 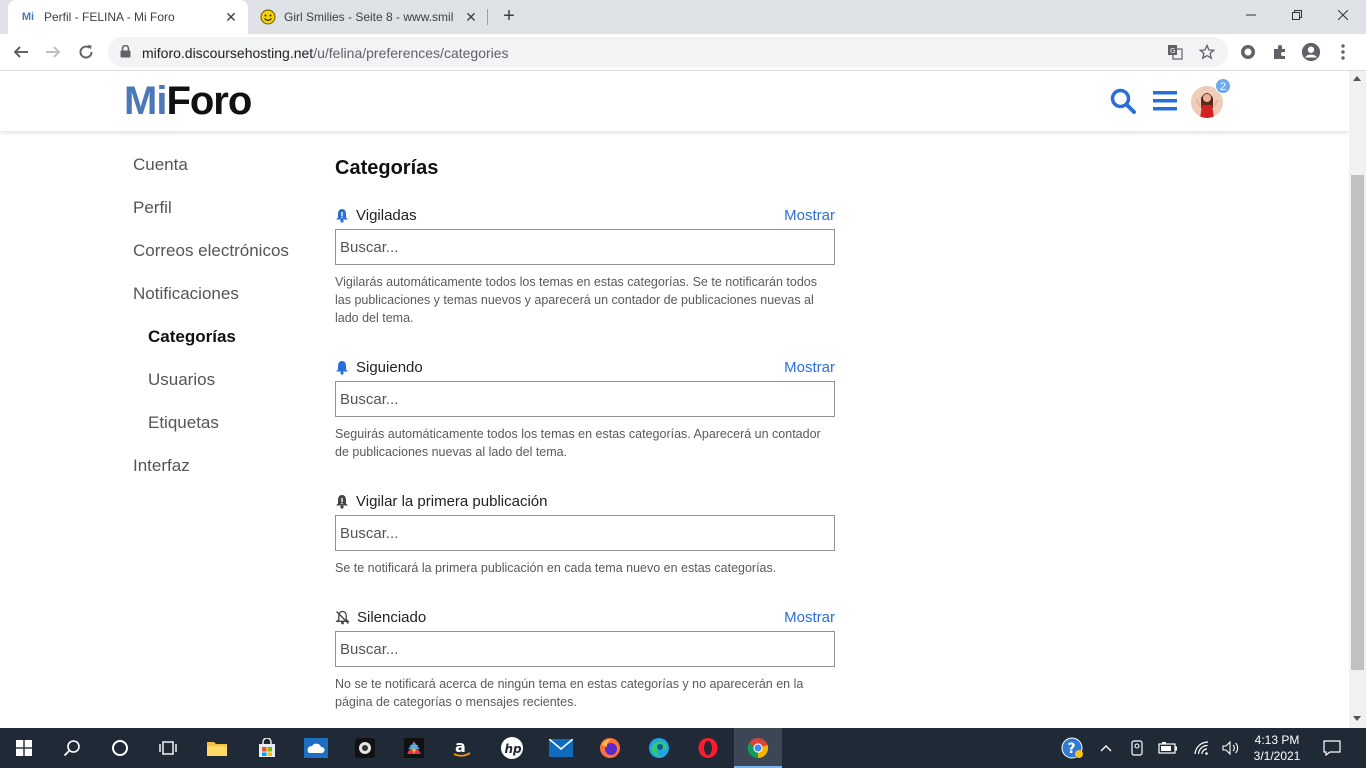 I want to click on chrome-icon, so click(x=758, y=748).